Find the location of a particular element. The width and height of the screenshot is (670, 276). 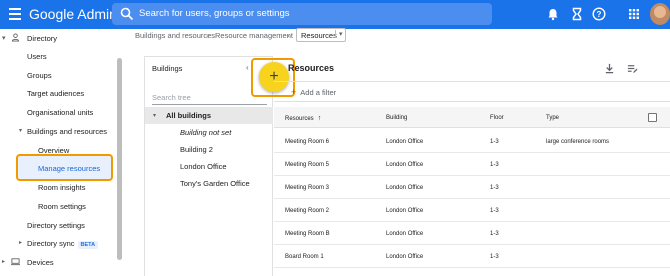

table-row: Meeting Room 2 London Office 1-3 is located at coordinates (472, 210).